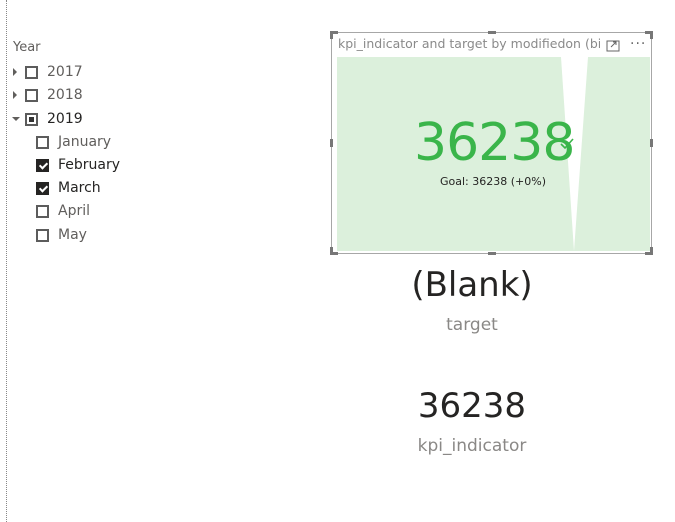 This screenshot has height=522, width=675. Describe the element at coordinates (493, 181) in the screenshot. I see `kpi-goal: Goal: 36238 (+0%)` at that location.